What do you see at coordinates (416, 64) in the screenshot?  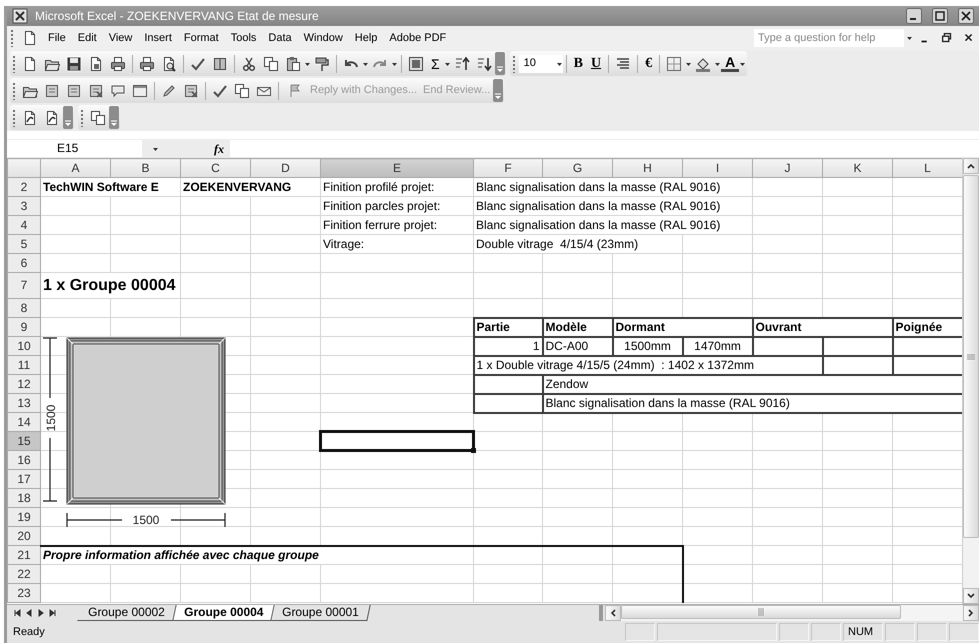 I see `square-icon` at bounding box center [416, 64].